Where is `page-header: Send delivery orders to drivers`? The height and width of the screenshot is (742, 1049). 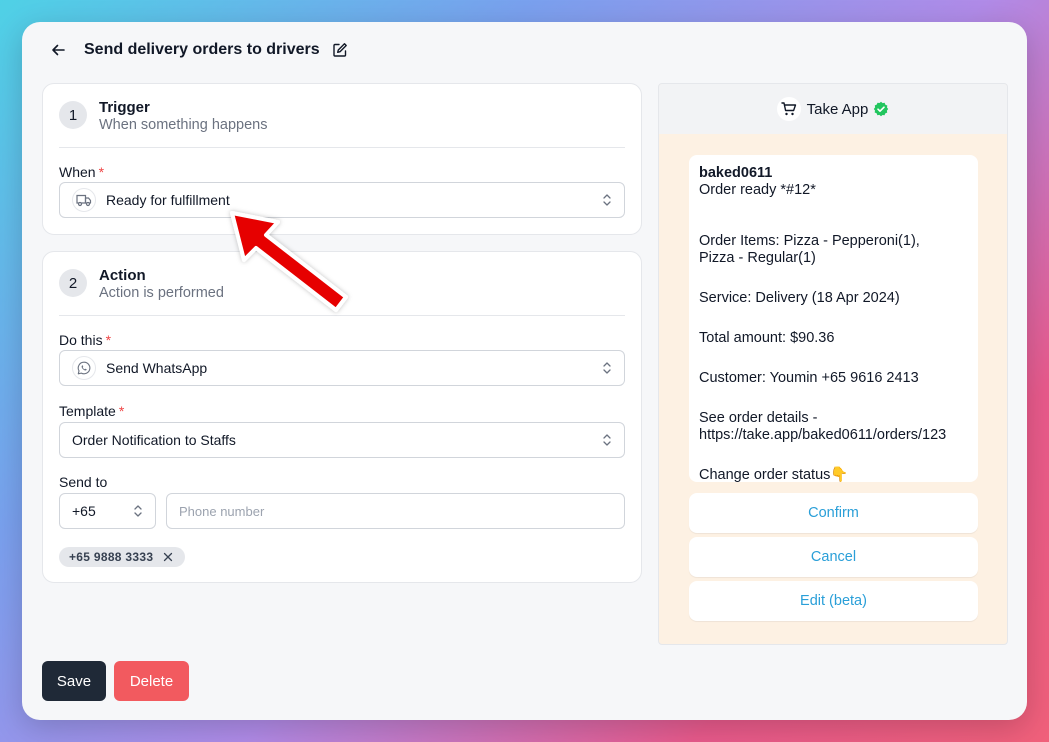
page-header: Send delivery orders to drivers is located at coordinates (200, 50).